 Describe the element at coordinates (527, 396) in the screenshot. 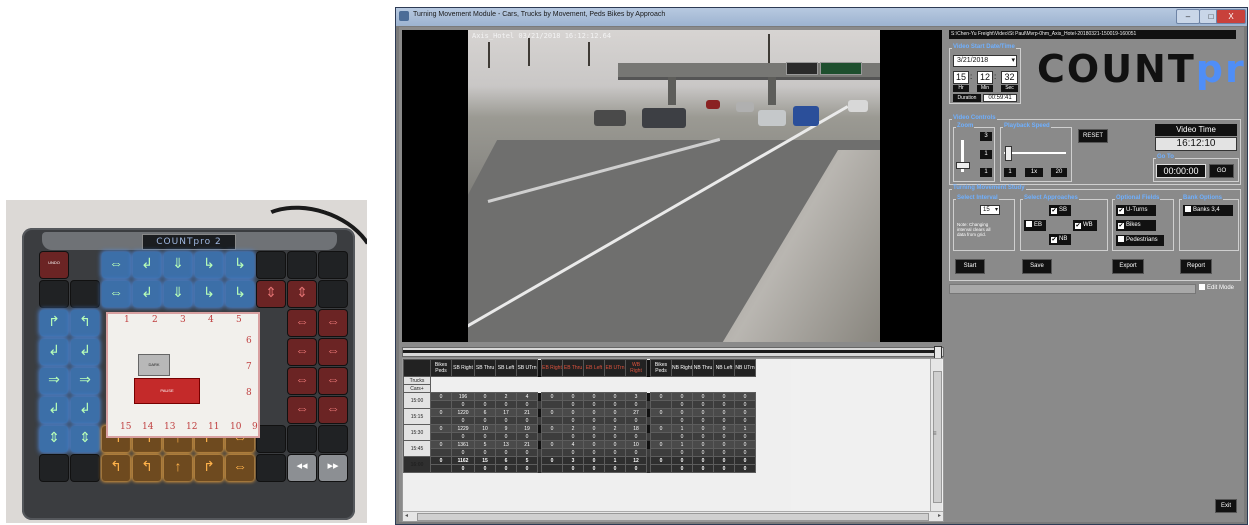

I see `count-cell: 4` at that location.